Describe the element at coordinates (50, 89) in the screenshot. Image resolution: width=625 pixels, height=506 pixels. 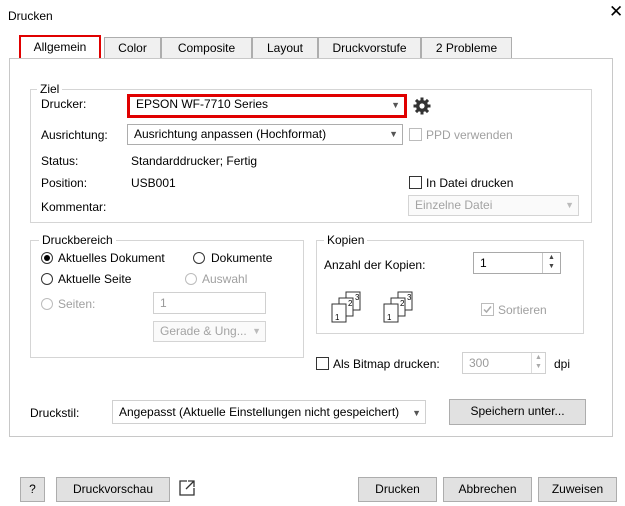
I see `ziel-group-label: Ziel` at that location.